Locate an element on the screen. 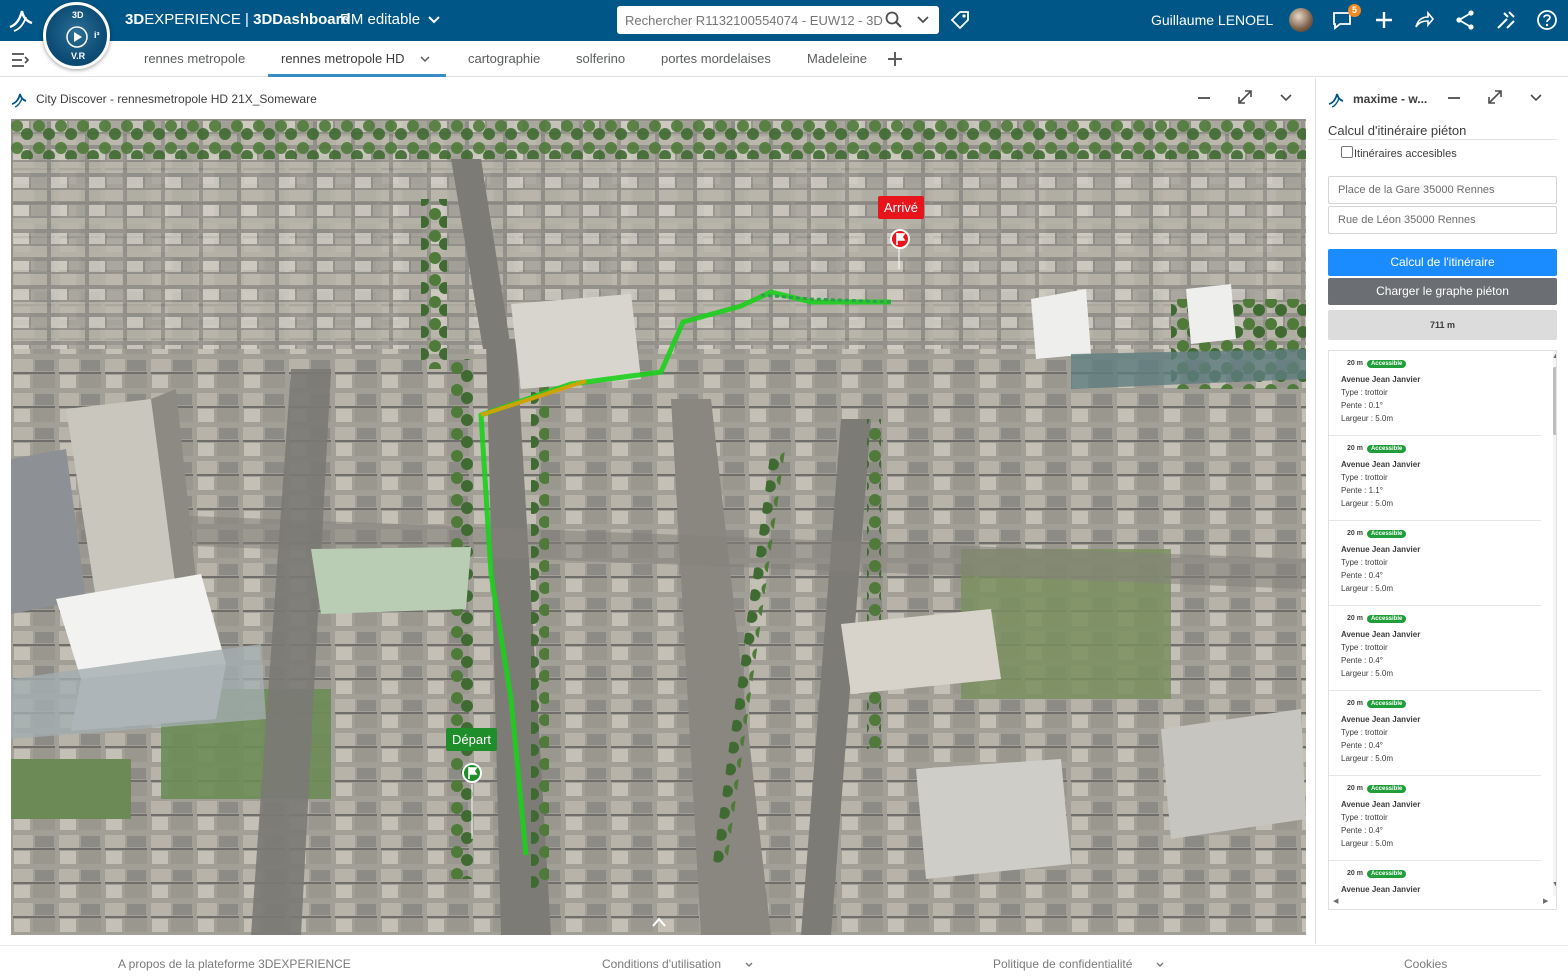 This screenshot has width=1568, height=980. user-name: Guillaume LENOEL is located at coordinates (1212, 20).